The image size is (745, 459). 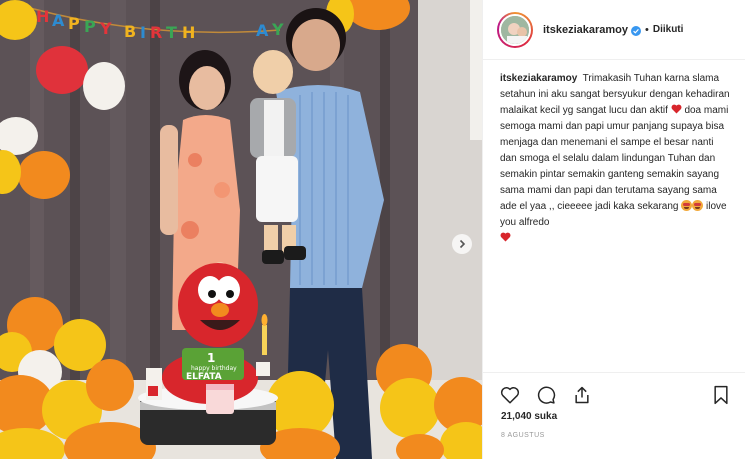 I want to click on next-photo-button, so click(x=462, y=244).